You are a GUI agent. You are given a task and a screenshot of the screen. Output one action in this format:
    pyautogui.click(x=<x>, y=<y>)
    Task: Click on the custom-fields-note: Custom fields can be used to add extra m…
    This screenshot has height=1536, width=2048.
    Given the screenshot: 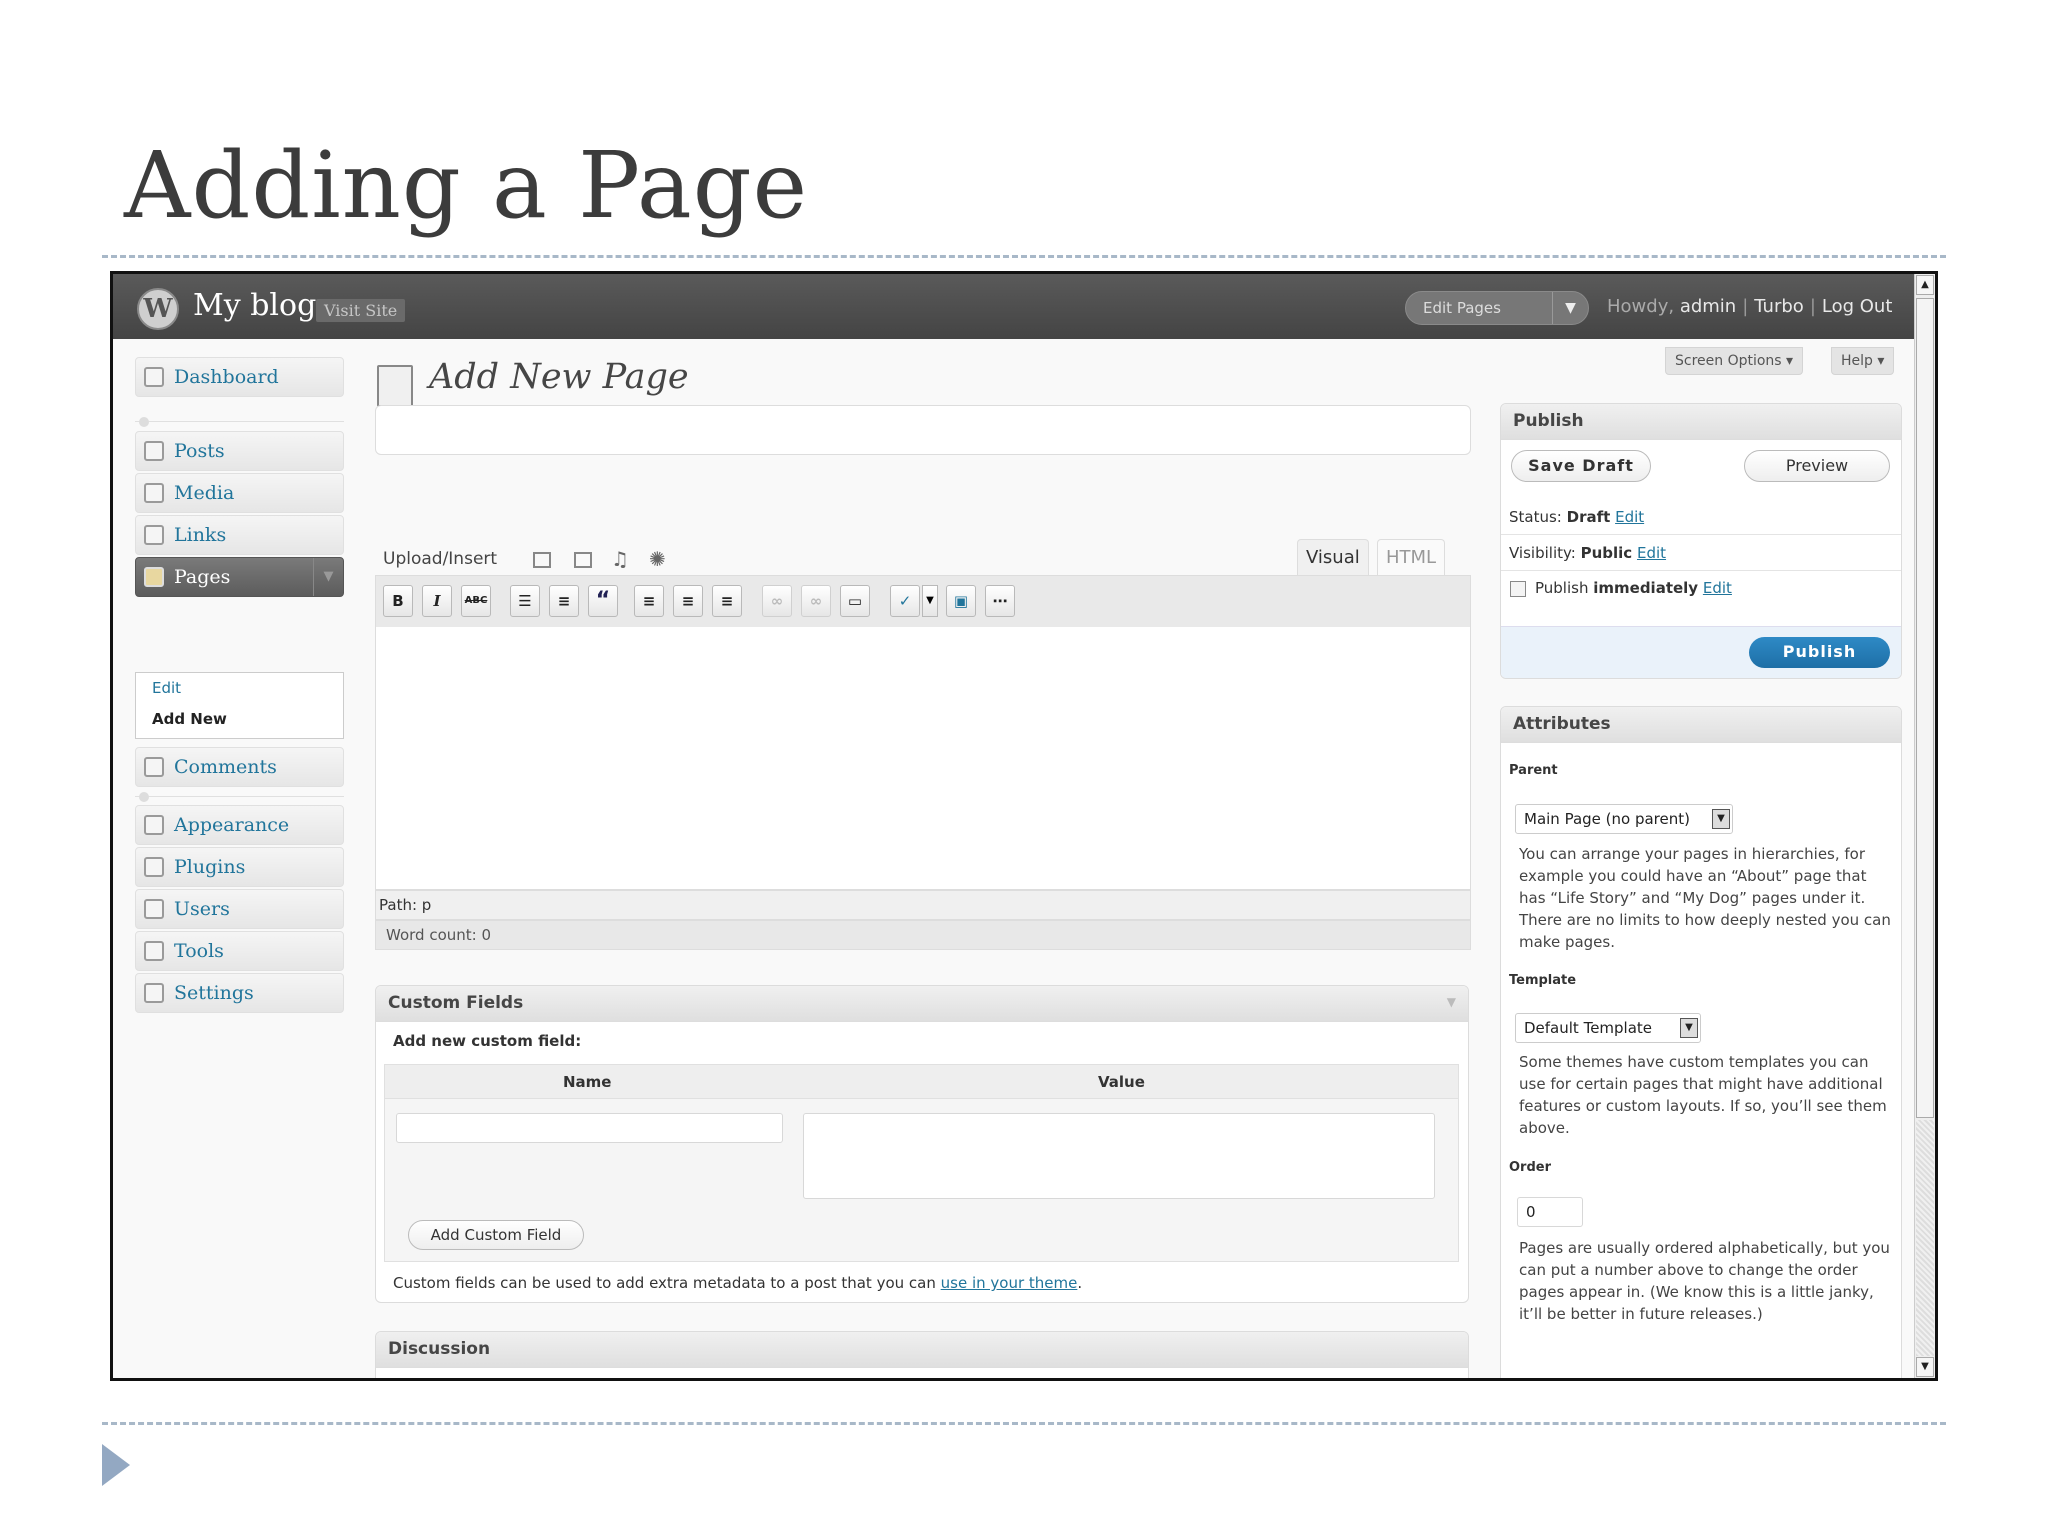 What is the action you would take?
    pyautogui.click(x=737, y=1283)
    